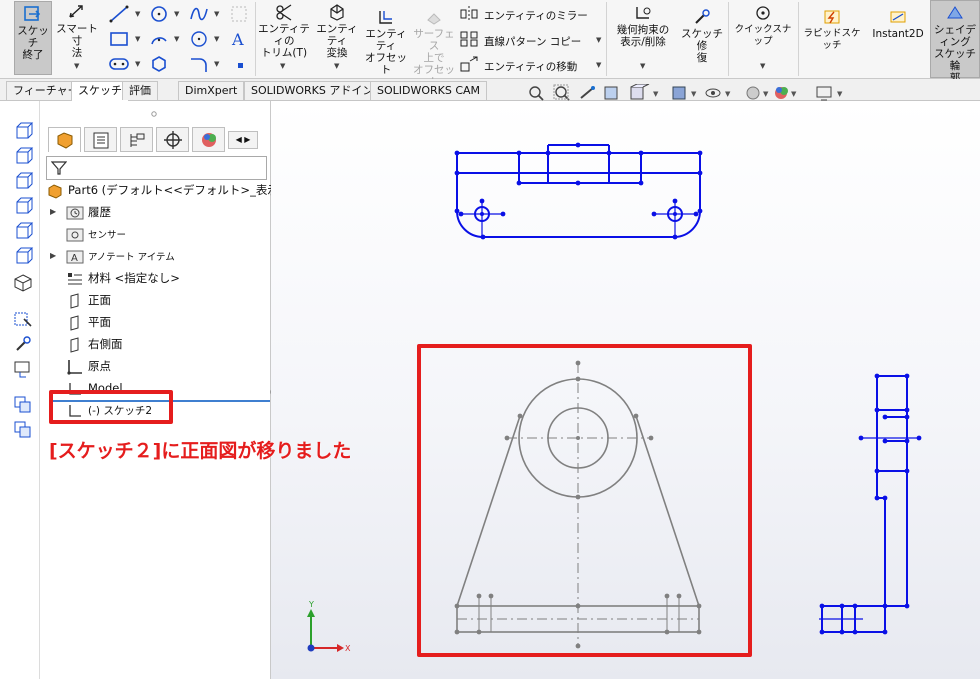 Image resolution: width=980 pixels, height=679 pixels. What do you see at coordinates (134, 278) in the screenshot?
I see `tree-label-material: 材料 <指定なし>` at bounding box center [134, 278].